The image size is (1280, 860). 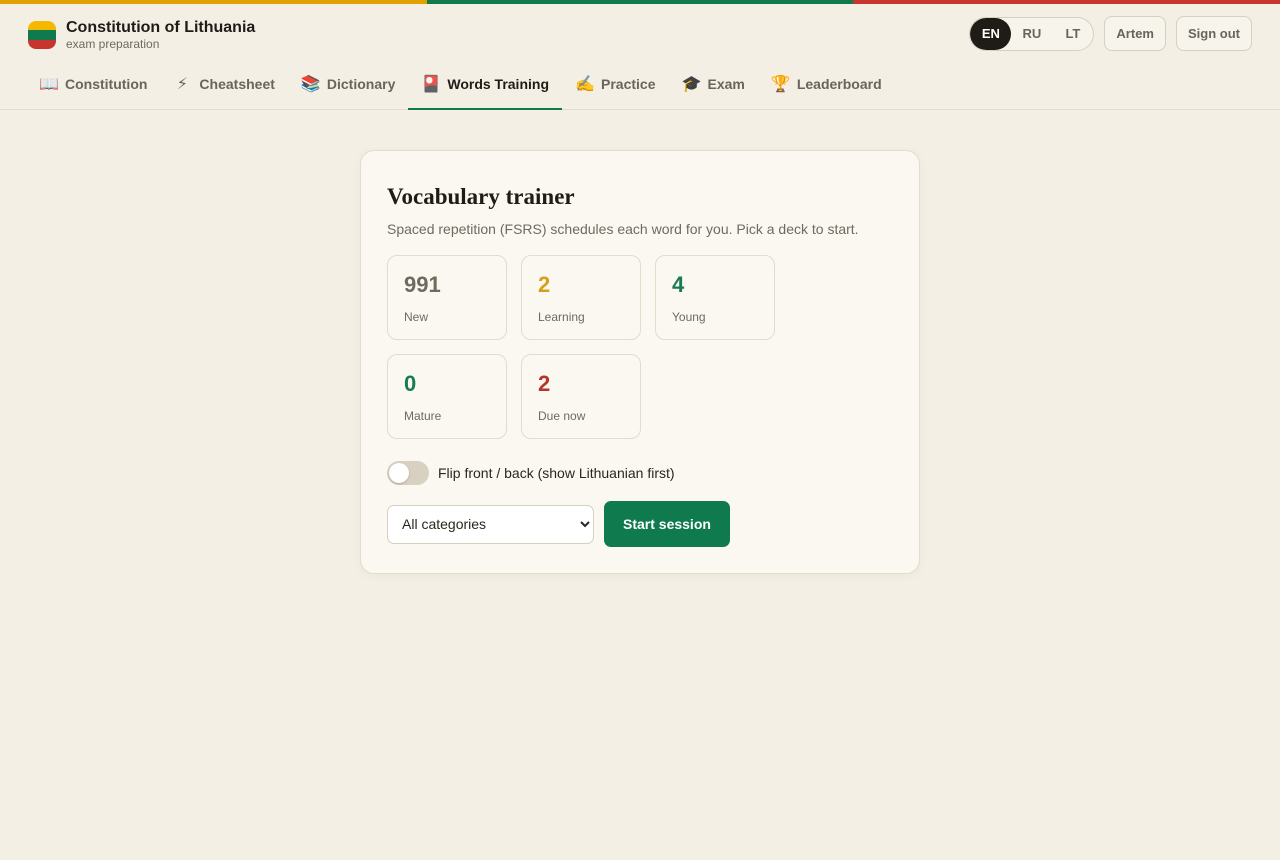 I want to click on tab-words-training: 🎴 Words Training, so click(x=485, y=85).